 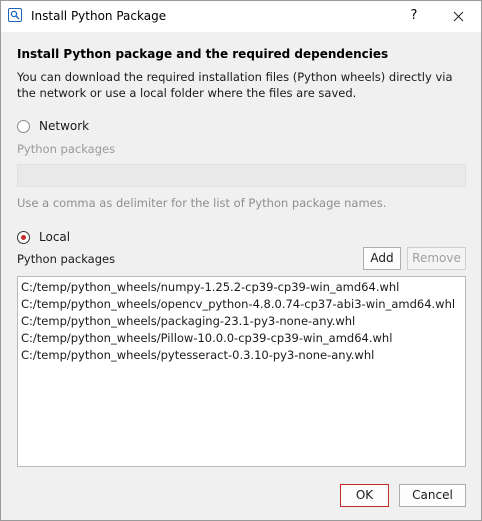 What do you see at coordinates (64, 126) in the screenshot?
I see `network-label: Network` at bounding box center [64, 126].